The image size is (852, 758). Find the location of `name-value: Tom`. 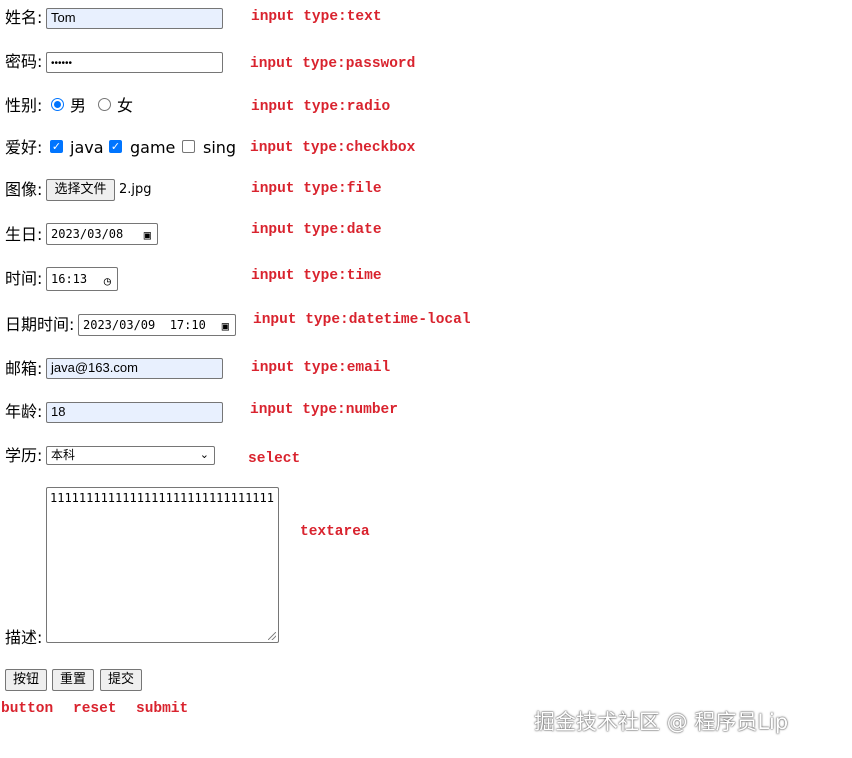

name-value: Tom is located at coordinates (63, 17).